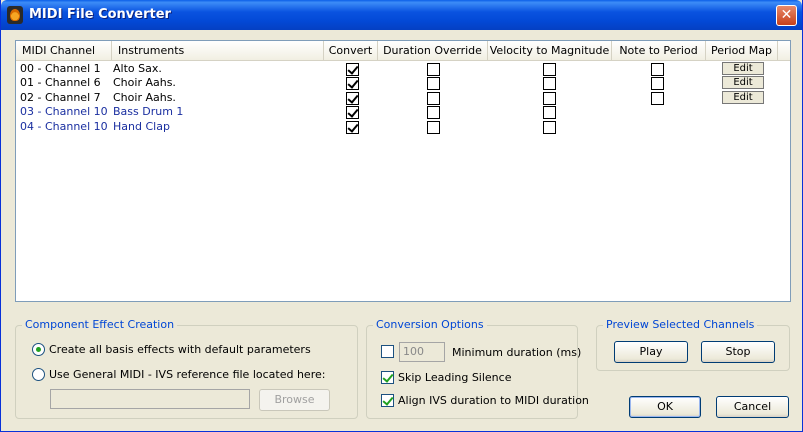 Image resolution: width=803 pixels, height=432 pixels. What do you see at coordinates (550, 51) in the screenshot?
I see `header-velocity-to-magnitude: Velocity to Magnitude` at bounding box center [550, 51].